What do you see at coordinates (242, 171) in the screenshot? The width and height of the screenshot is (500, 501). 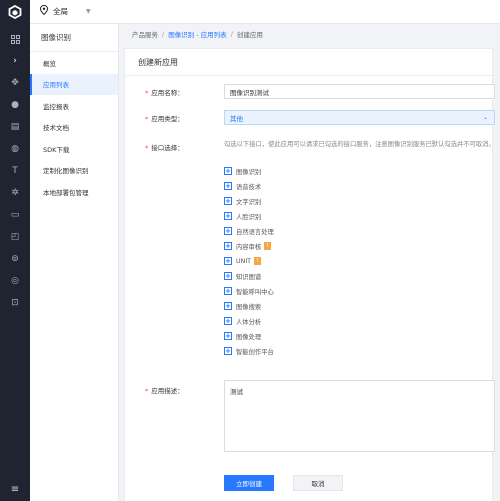 I see `api-option-image-recognition: + 图像识别` at bounding box center [242, 171].